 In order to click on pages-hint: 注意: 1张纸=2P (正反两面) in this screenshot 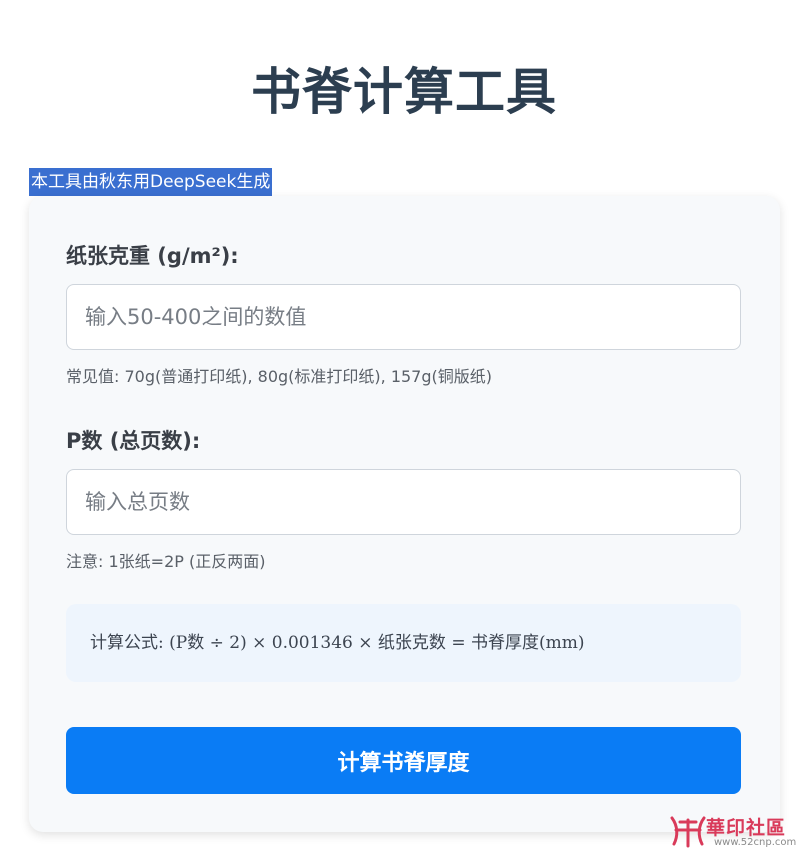, I will do `click(166, 561)`.